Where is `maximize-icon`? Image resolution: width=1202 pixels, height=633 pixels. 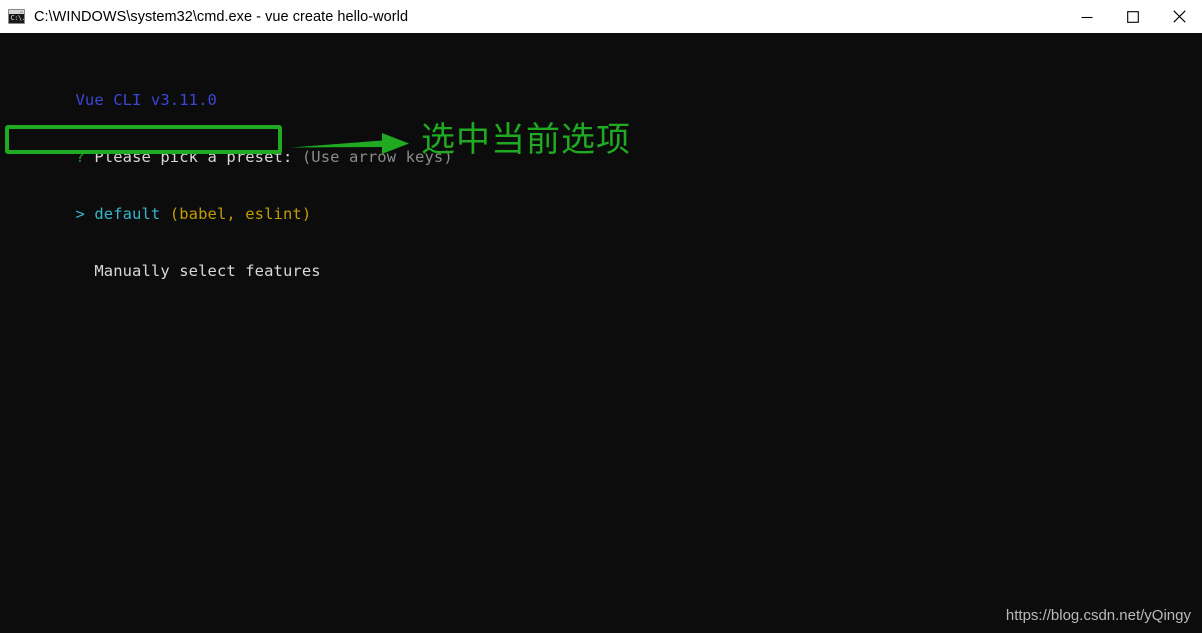
maximize-icon is located at coordinates (1133, 16).